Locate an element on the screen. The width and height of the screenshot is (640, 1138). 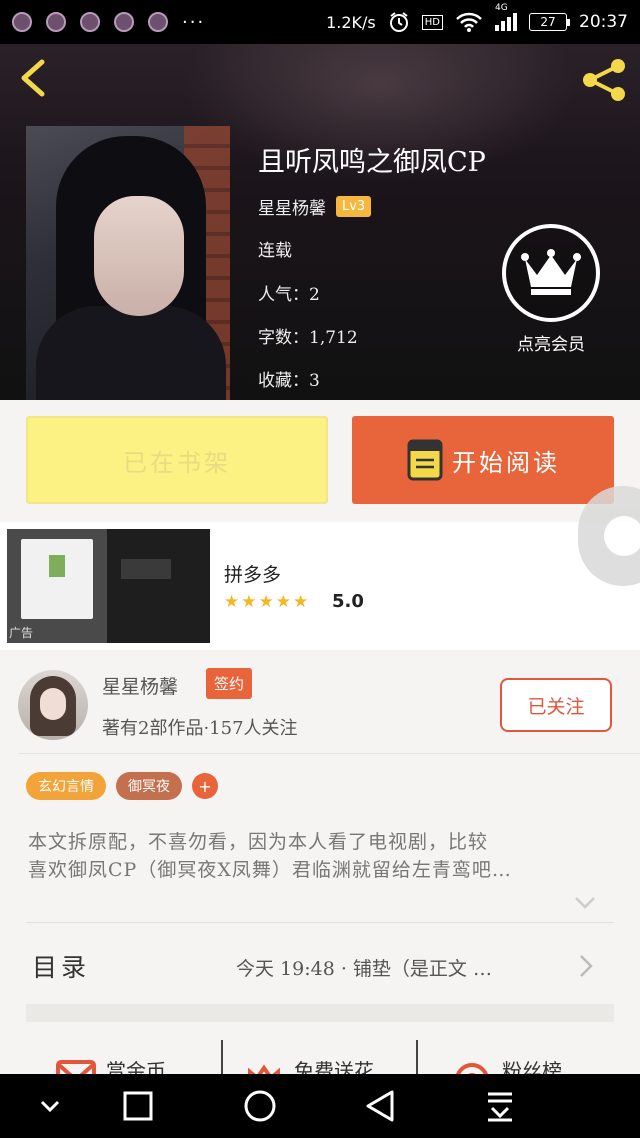
notification-pulldown-icon is located at coordinates (500, 1106).